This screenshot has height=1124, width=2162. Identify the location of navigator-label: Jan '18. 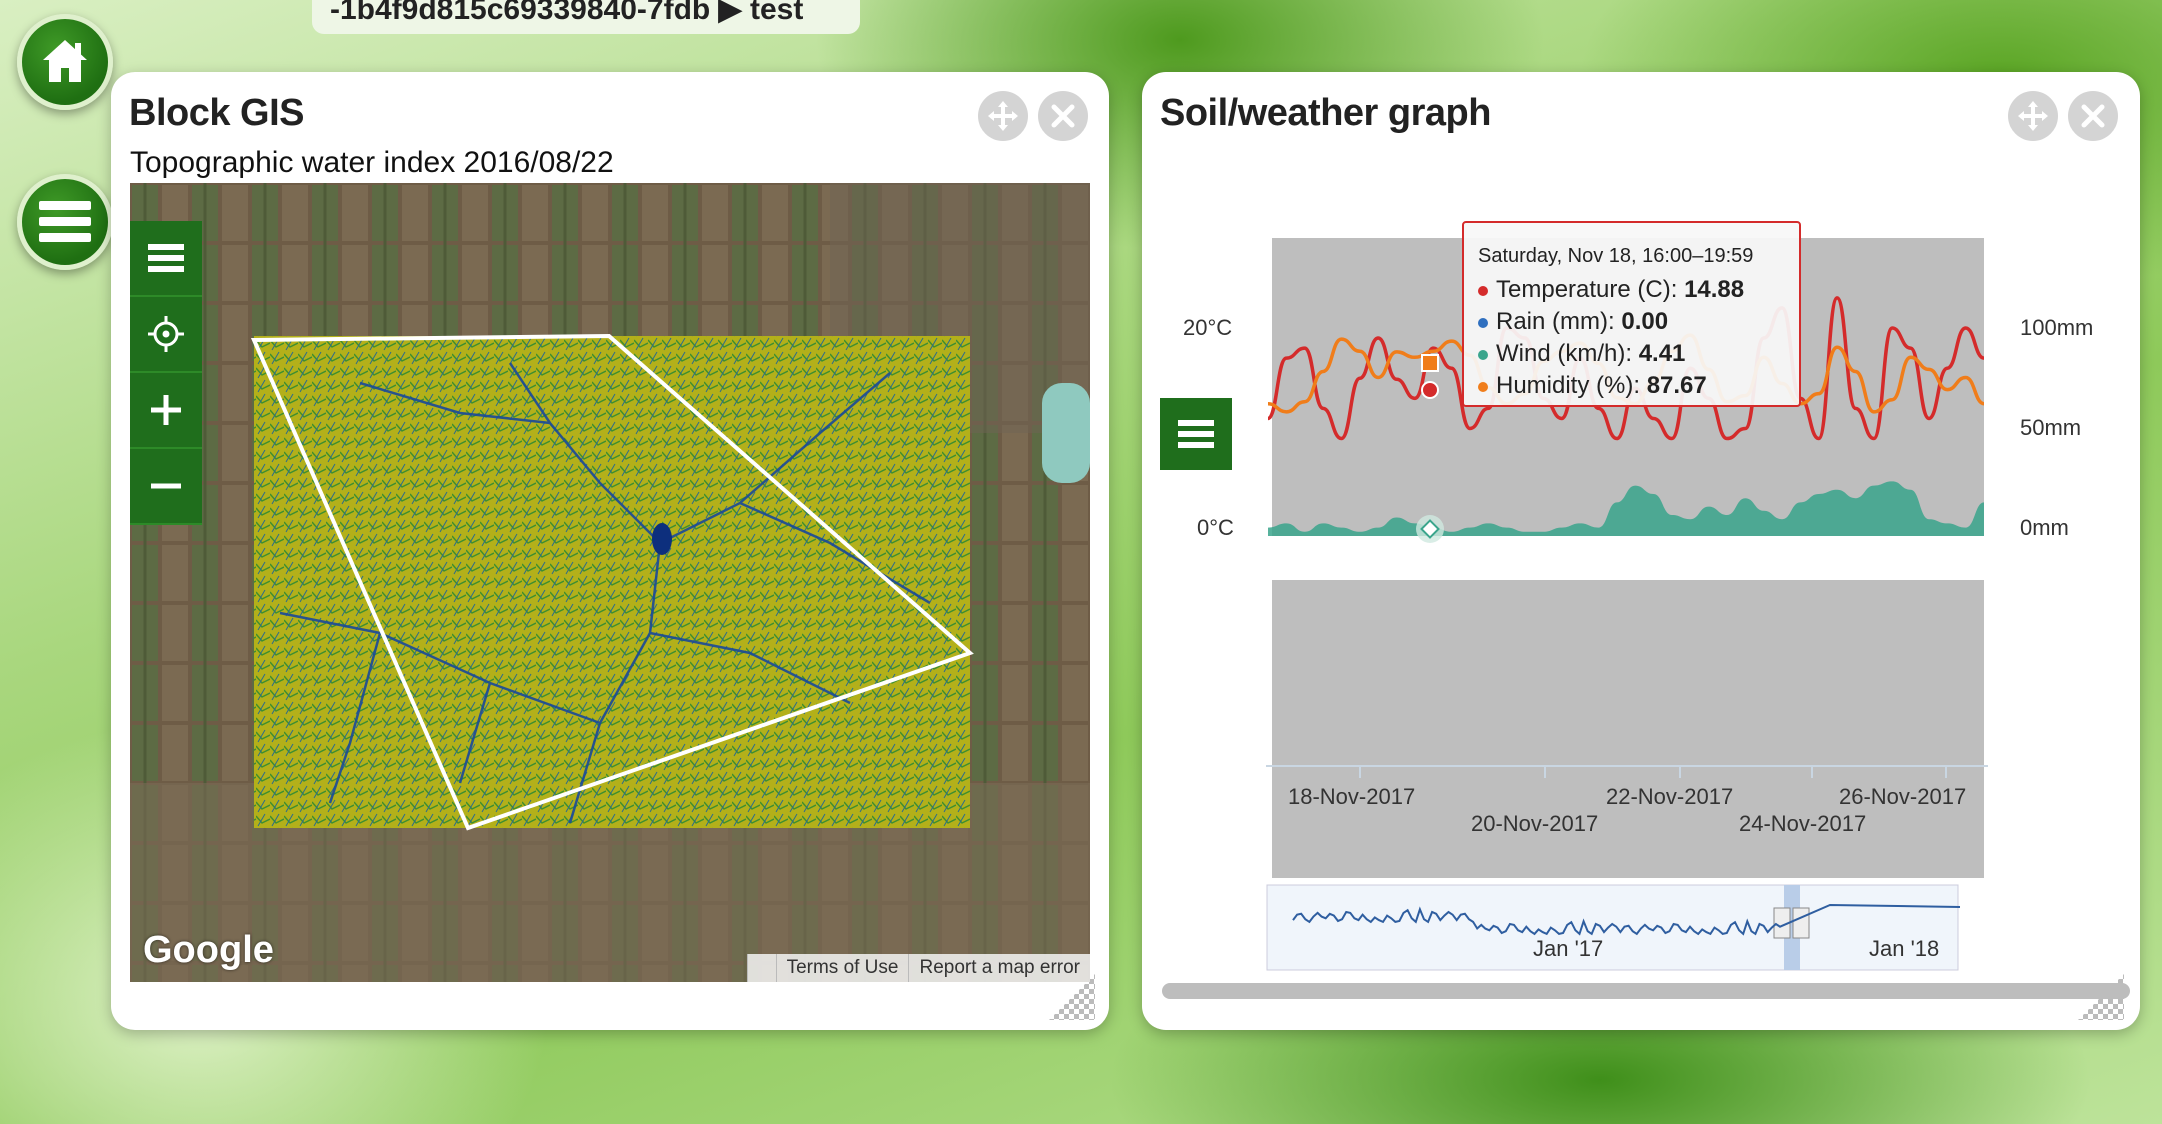
(1904, 948).